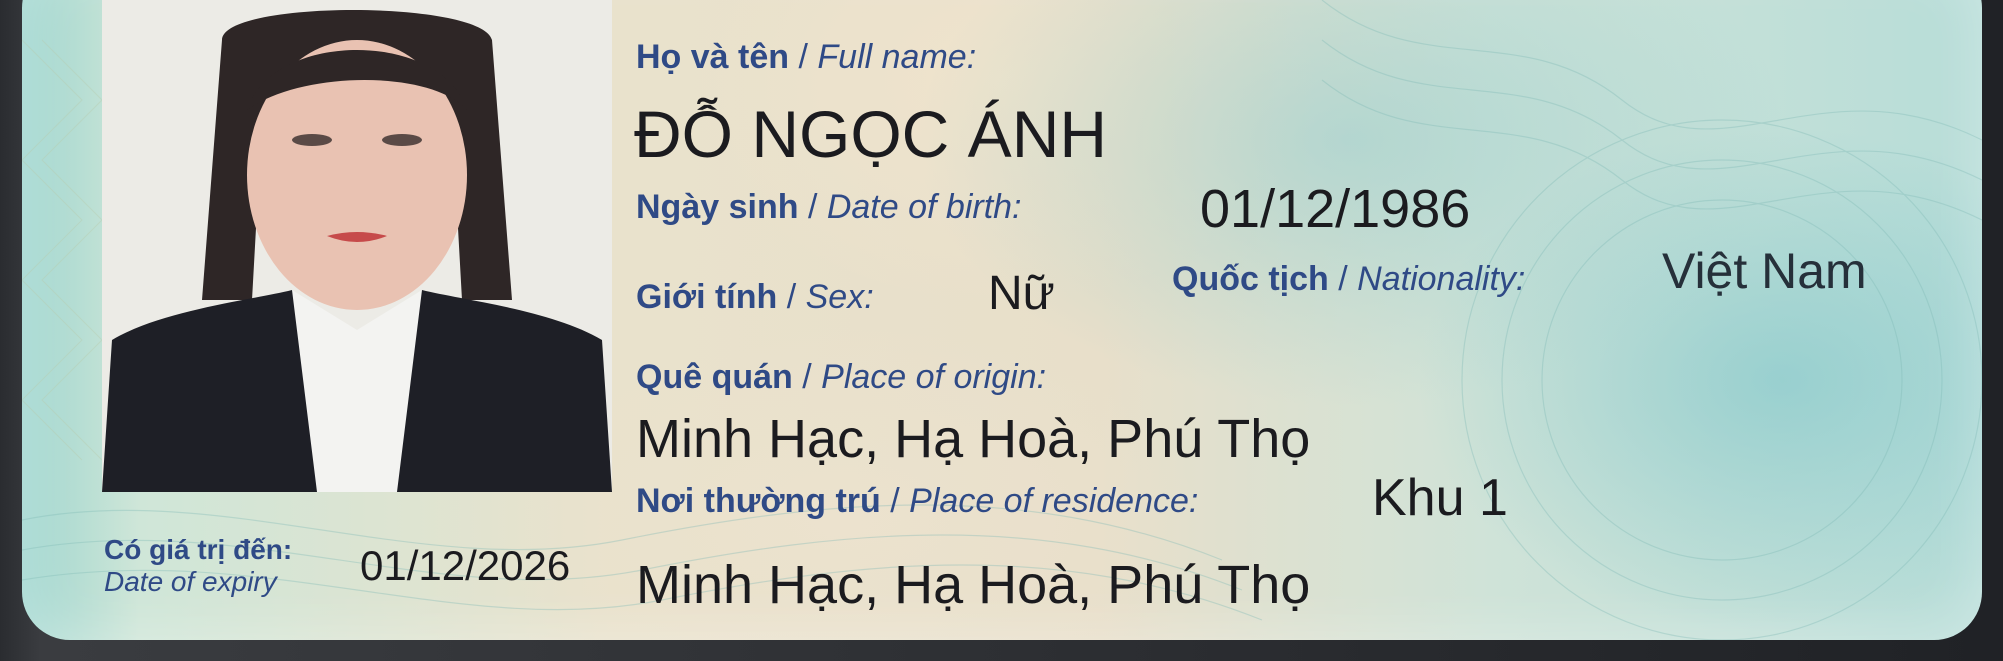  Describe the element at coordinates (1335, 209) in the screenshot. I see `dob-value: 01/12/1986` at that location.